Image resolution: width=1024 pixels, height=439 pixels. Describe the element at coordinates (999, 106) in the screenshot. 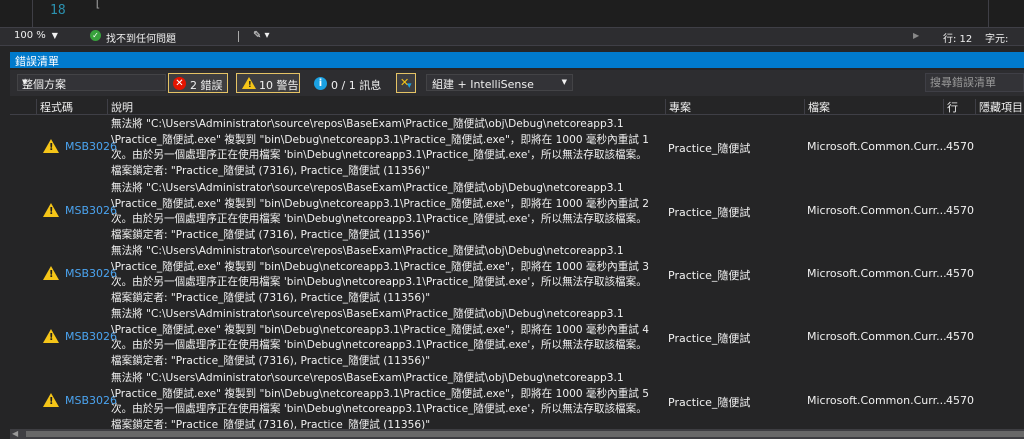

I see `column-suppression: 隱藏項目` at that location.